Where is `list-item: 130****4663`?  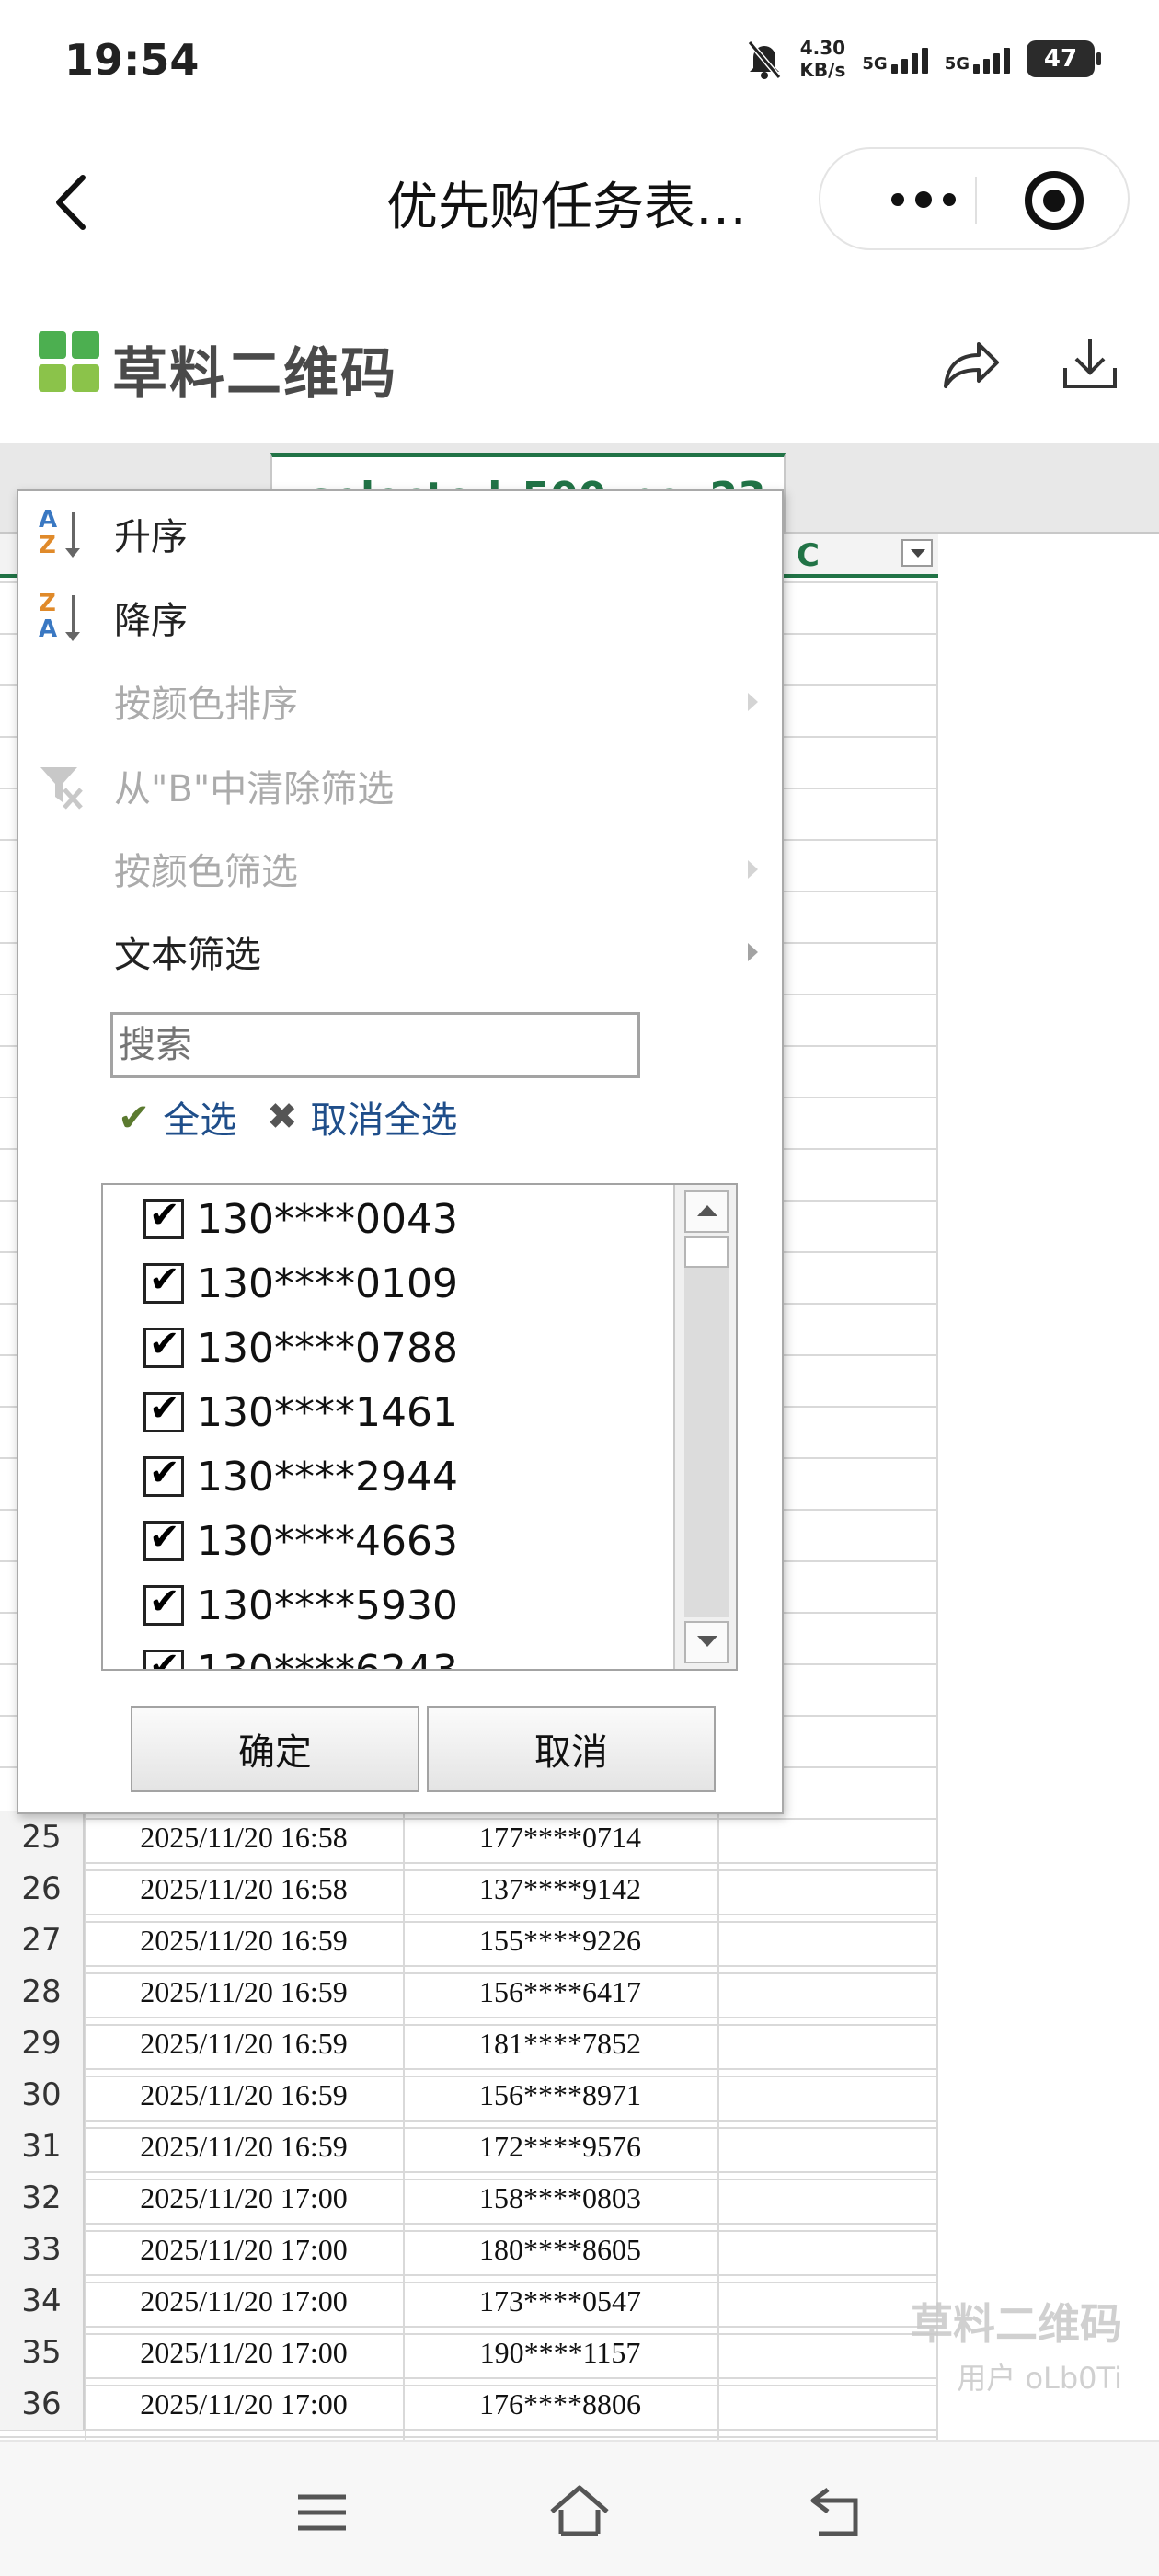
list-item: 130****4663 is located at coordinates (300, 1541).